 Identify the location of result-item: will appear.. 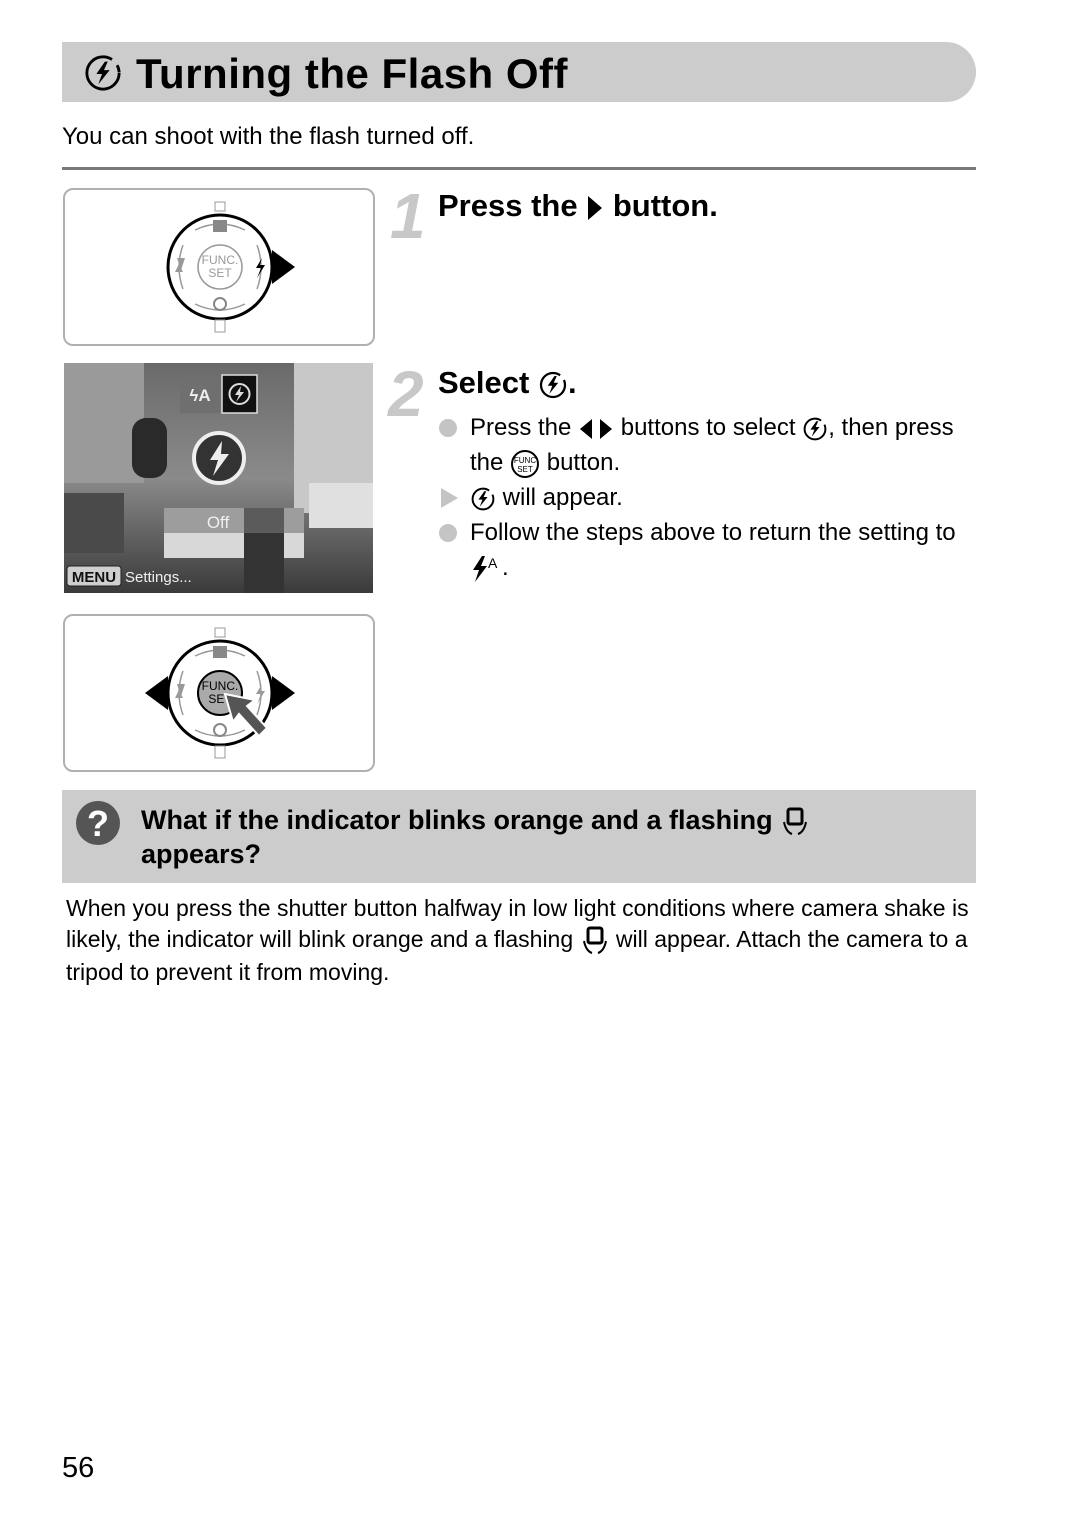
(708, 497).